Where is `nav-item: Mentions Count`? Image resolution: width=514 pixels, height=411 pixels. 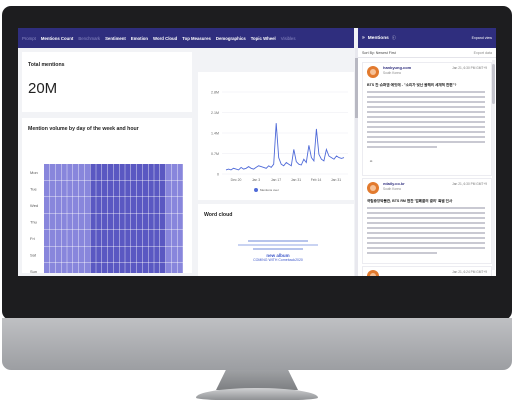
nav-item: Mentions Count is located at coordinates (57, 38).